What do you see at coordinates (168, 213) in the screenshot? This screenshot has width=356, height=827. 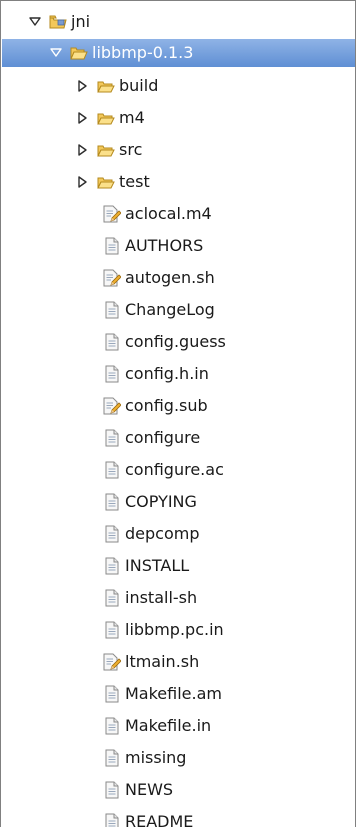 I see `tree-item-label: aclocal.m4` at bounding box center [168, 213].